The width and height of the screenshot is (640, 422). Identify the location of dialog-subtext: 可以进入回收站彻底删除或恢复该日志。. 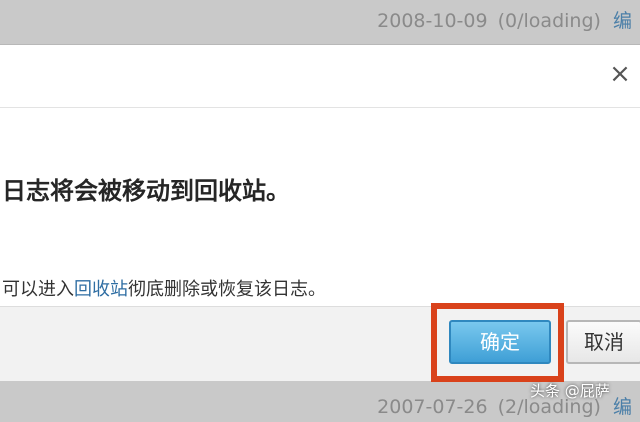
(164, 288).